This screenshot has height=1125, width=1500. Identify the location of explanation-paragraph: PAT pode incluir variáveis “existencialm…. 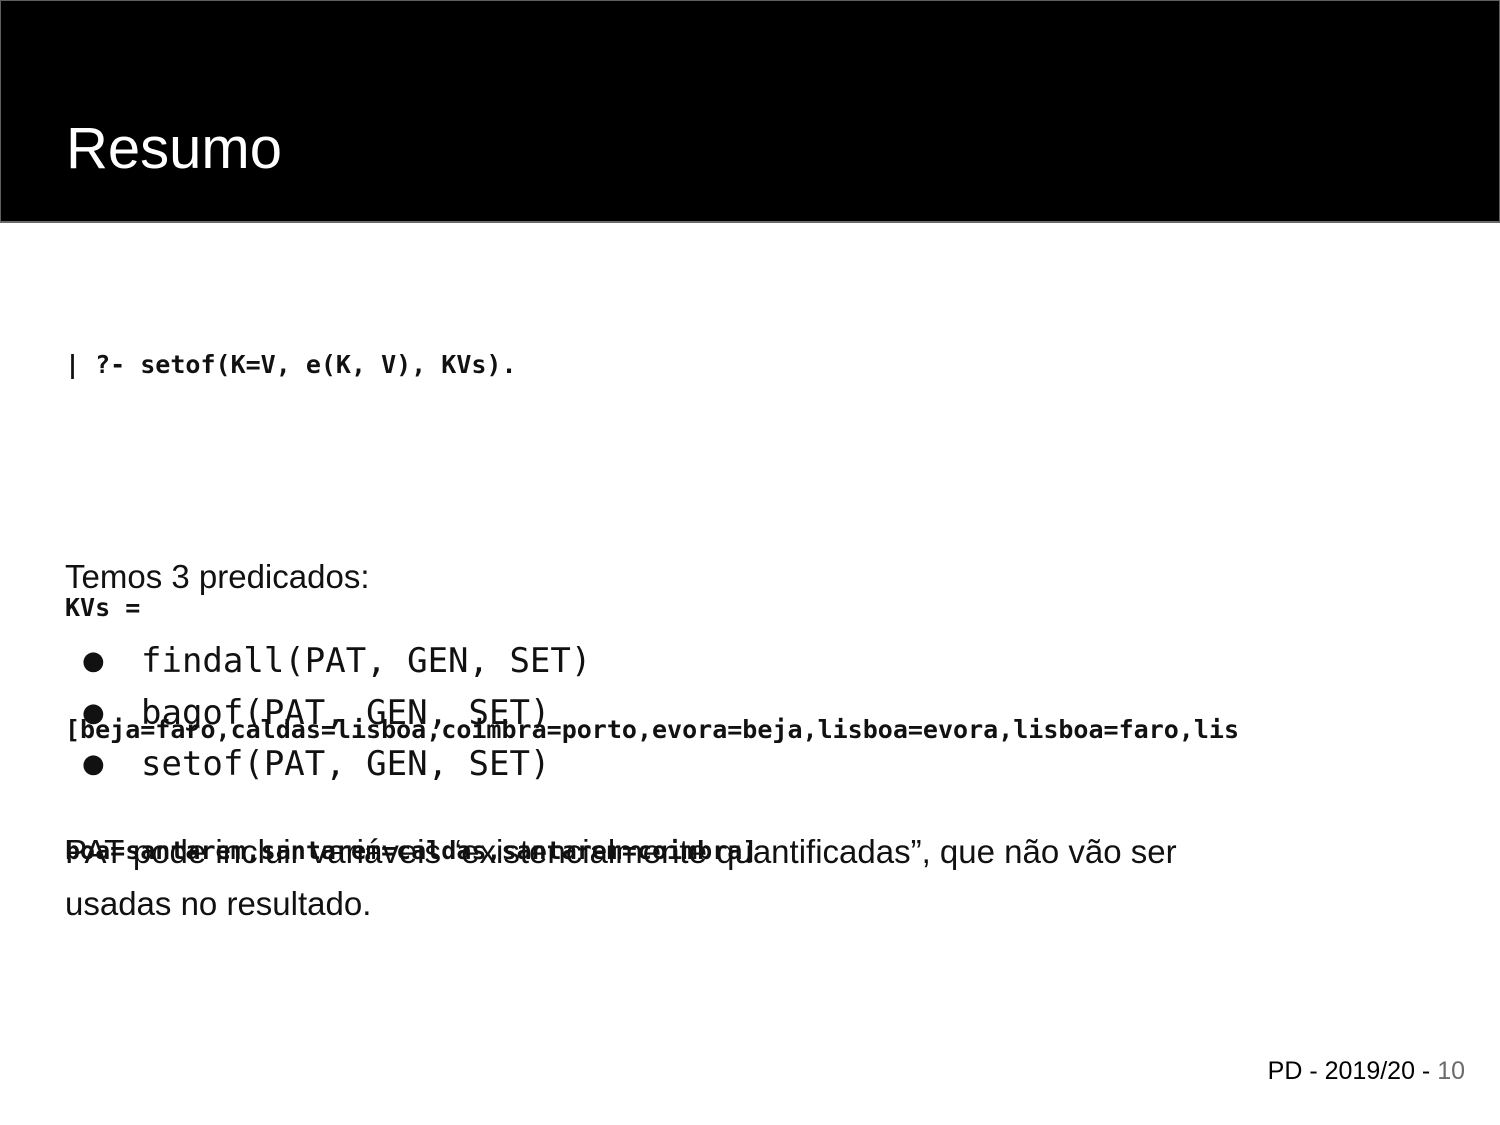
(730, 877).